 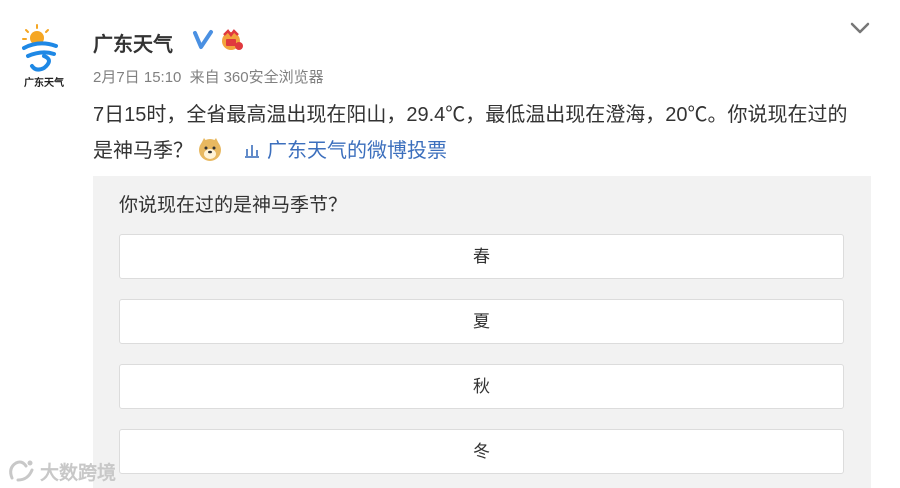 I want to click on vote-chart-icon, so click(x=252, y=151).